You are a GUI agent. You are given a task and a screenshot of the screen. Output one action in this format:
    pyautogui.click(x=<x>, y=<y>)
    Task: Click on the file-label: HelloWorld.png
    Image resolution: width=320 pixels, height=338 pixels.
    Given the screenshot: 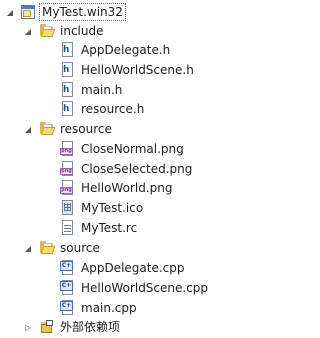 What is the action you would take?
    pyautogui.click(x=127, y=188)
    